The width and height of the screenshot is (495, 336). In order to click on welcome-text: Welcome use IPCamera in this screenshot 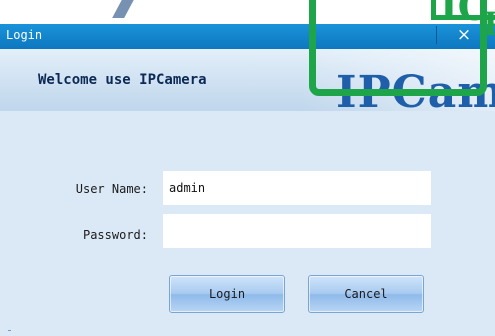, I will do `click(122, 80)`.